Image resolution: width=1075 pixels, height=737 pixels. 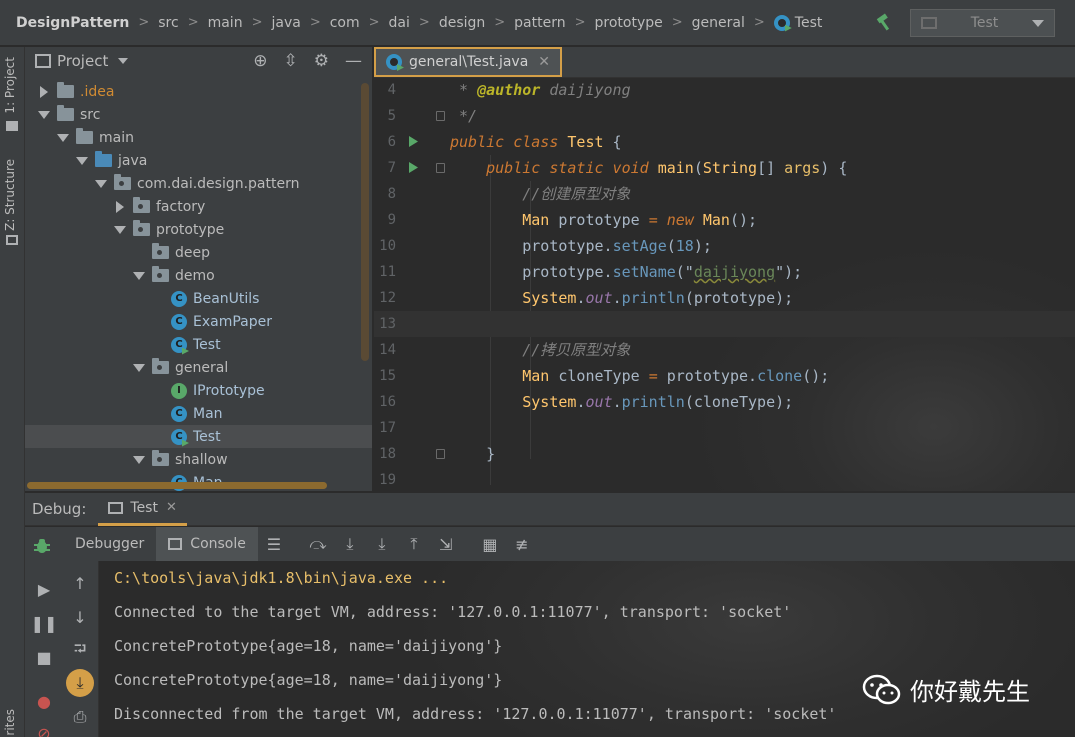 I want to click on tree-item: .idea, so click(x=198, y=91).